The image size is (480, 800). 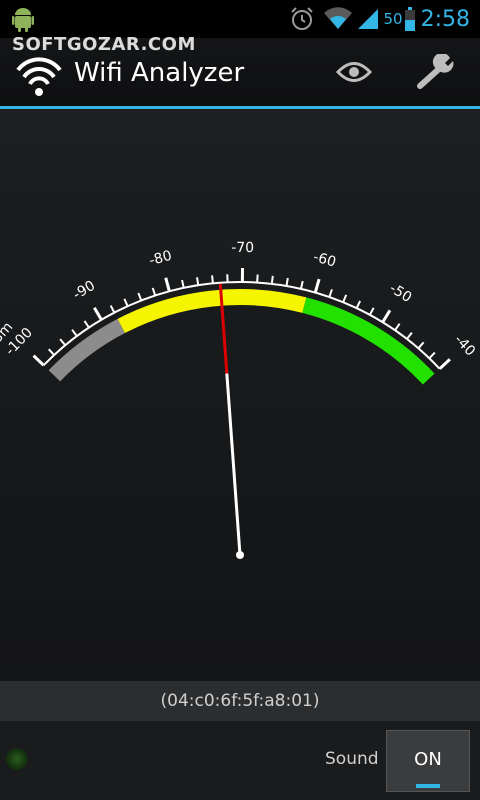 What do you see at coordinates (242, 248) in the screenshot?
I see `gauge-tick-label: -70` at bounding box center [242, 248].